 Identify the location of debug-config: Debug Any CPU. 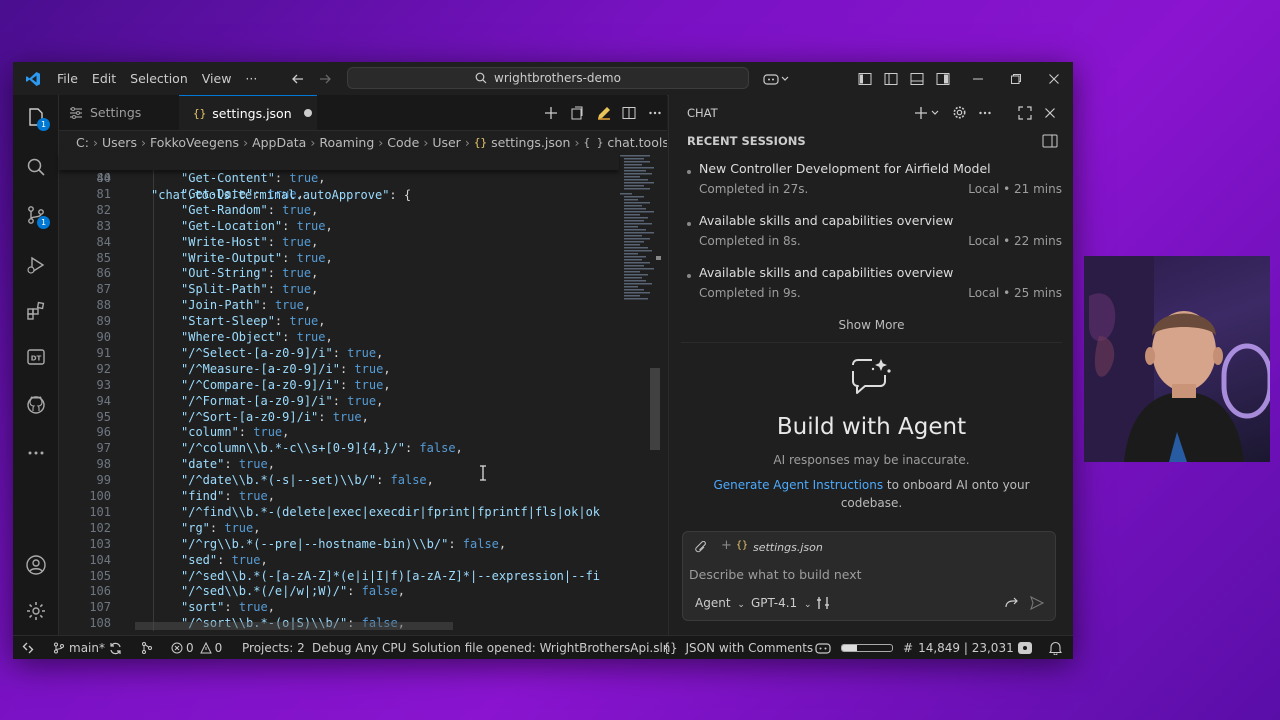
(359, 647).